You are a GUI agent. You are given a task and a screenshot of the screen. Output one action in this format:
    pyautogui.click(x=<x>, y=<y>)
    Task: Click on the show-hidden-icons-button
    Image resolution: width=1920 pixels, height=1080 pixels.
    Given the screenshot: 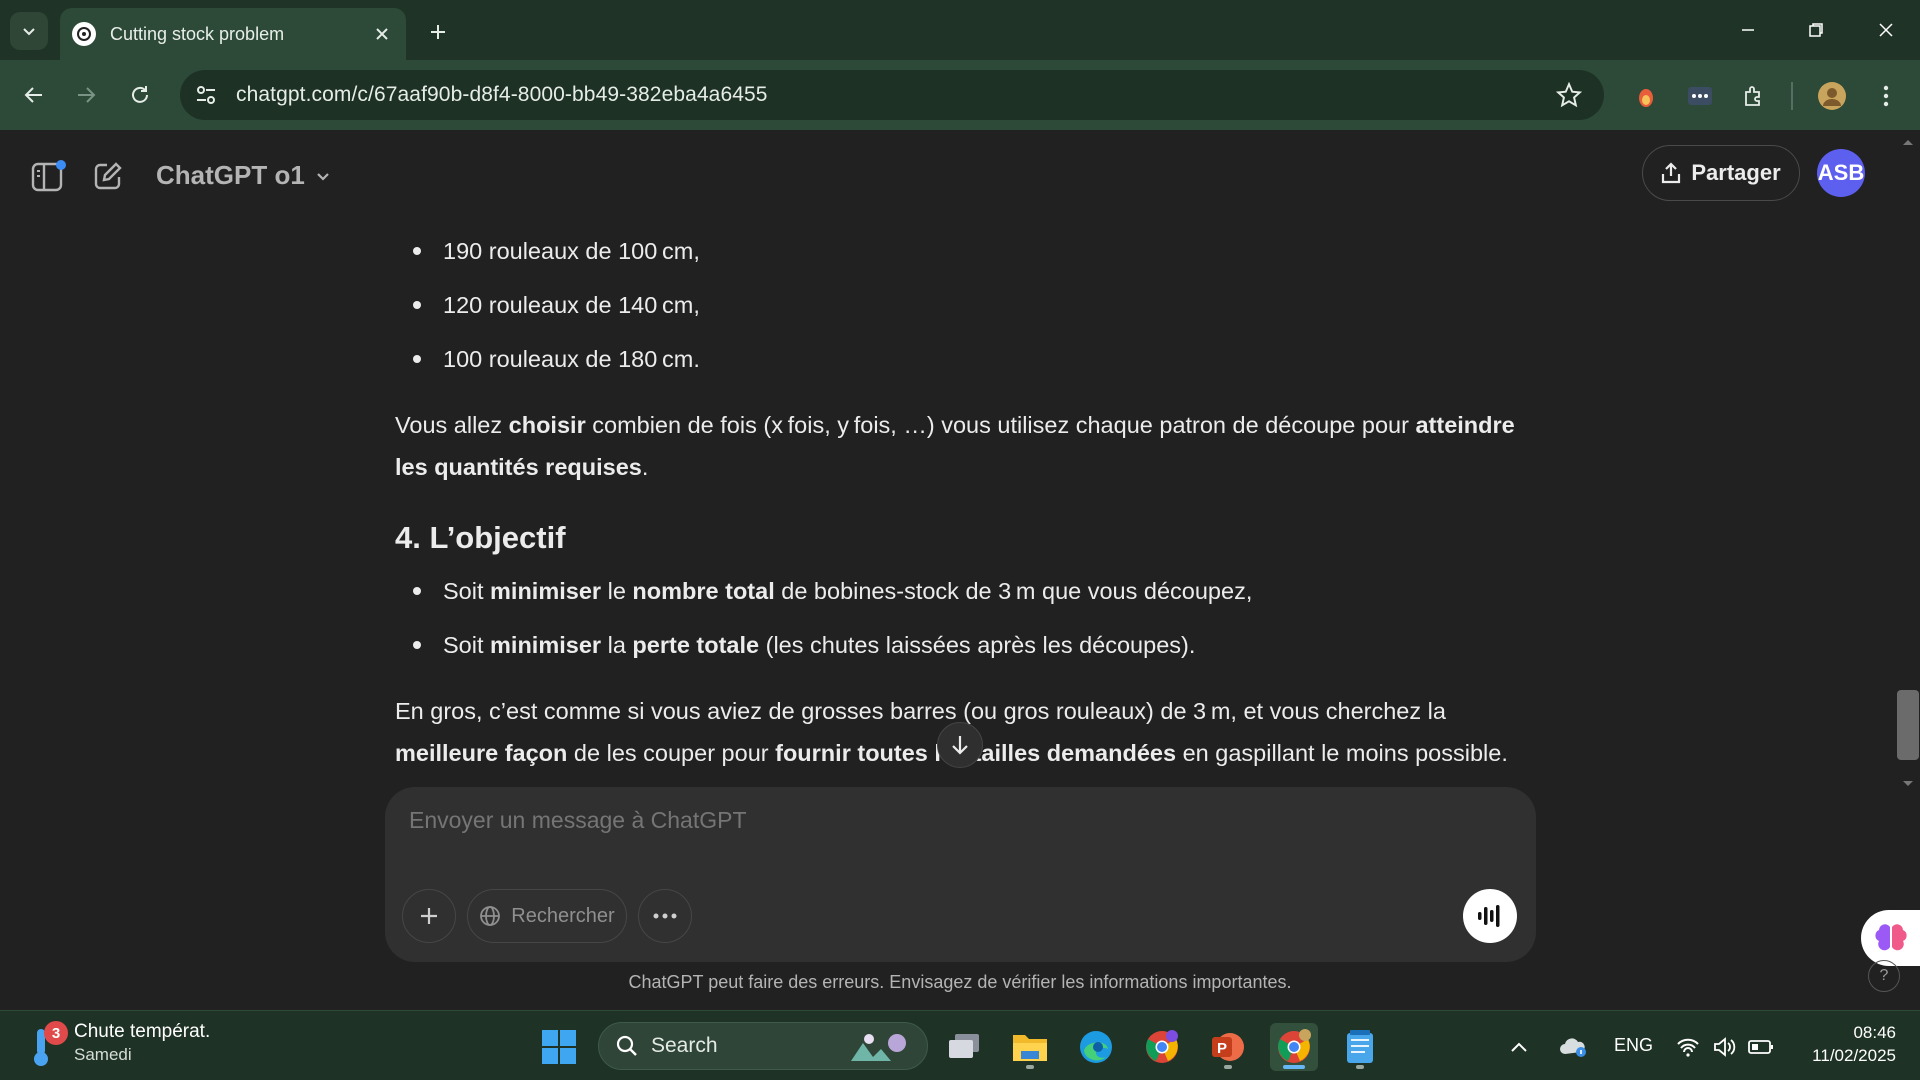 What is the action you would take?
    pyautogui.click(x=1519, y=1047)
    